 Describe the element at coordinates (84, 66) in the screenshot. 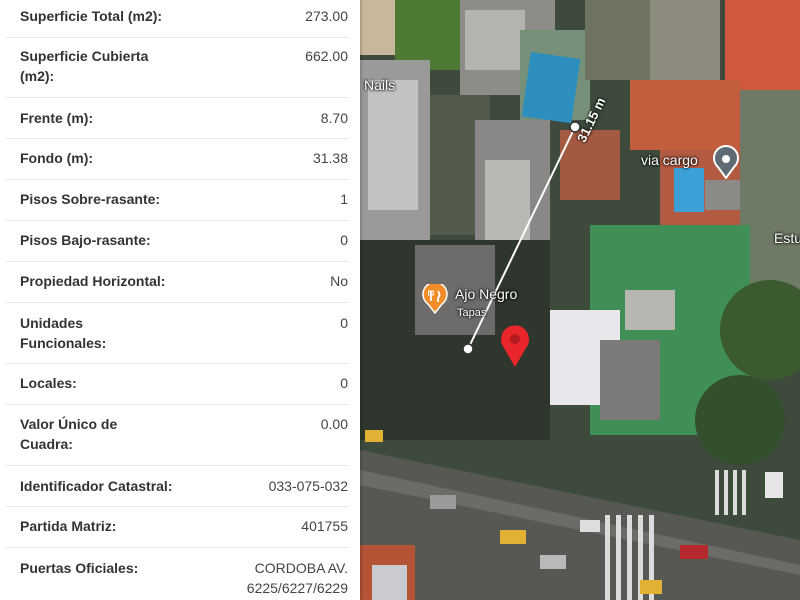

I see `superficie-cubierta-label: Superficie Cubierta (m2):` at that location.